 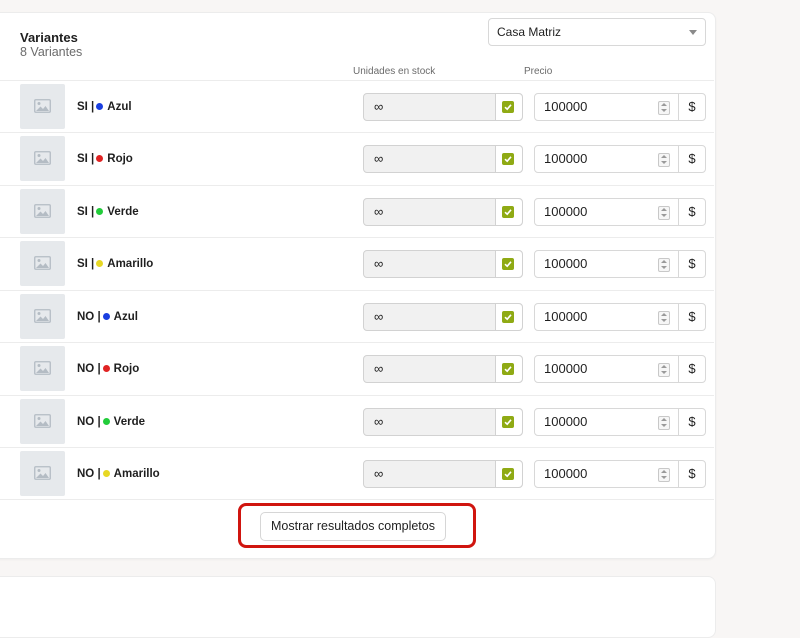 What do you see at coordinates (597, 32) in the screenshot?
I see `location-select: Casa Matriz` at bounding box center [597, 32].